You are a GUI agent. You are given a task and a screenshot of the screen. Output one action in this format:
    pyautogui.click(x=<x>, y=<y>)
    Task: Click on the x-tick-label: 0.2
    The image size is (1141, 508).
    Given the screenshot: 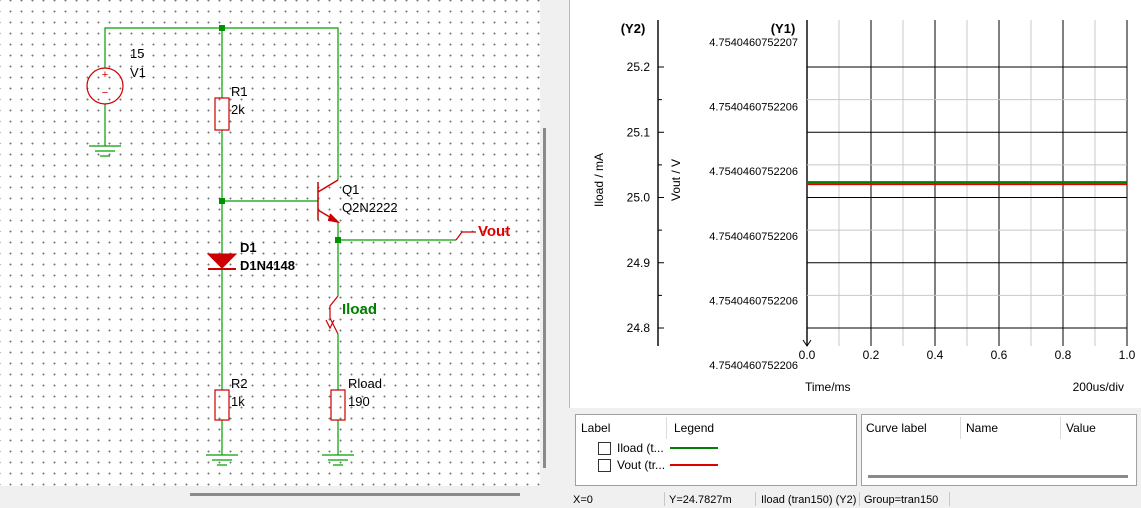 What is the action you would take?
    pyautogui.click(x=871, y=355)
    